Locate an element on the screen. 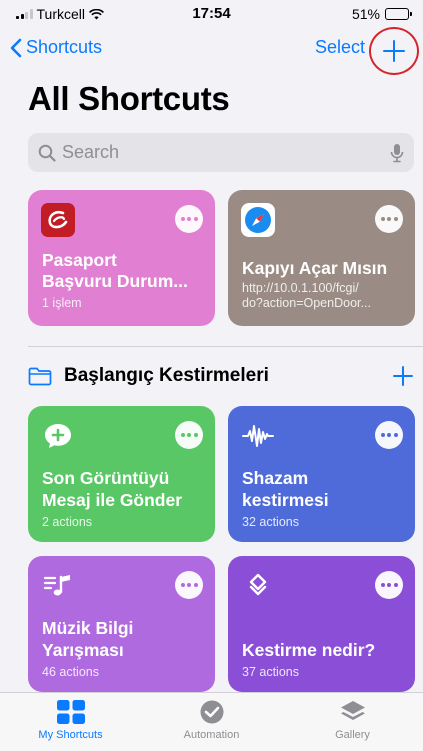  music-list-icon is located at coordinates (58, 586).